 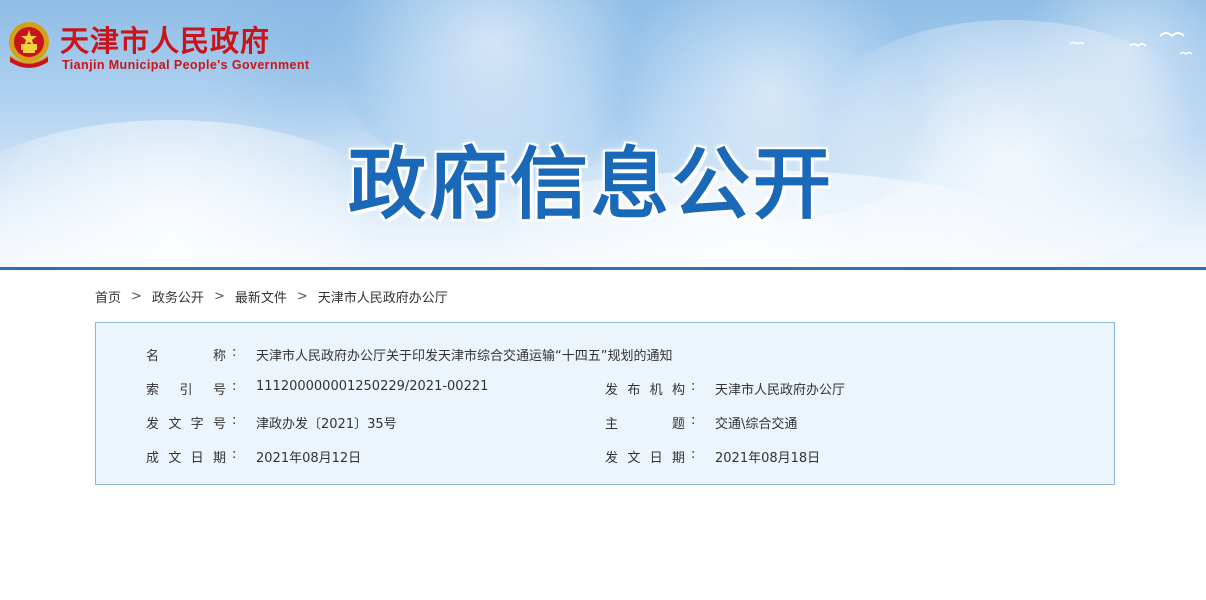 What do you see at coordinates (186, 390) in the screenshot?
I see `index-no-label: 索引号` at bounding box center [186, 390].